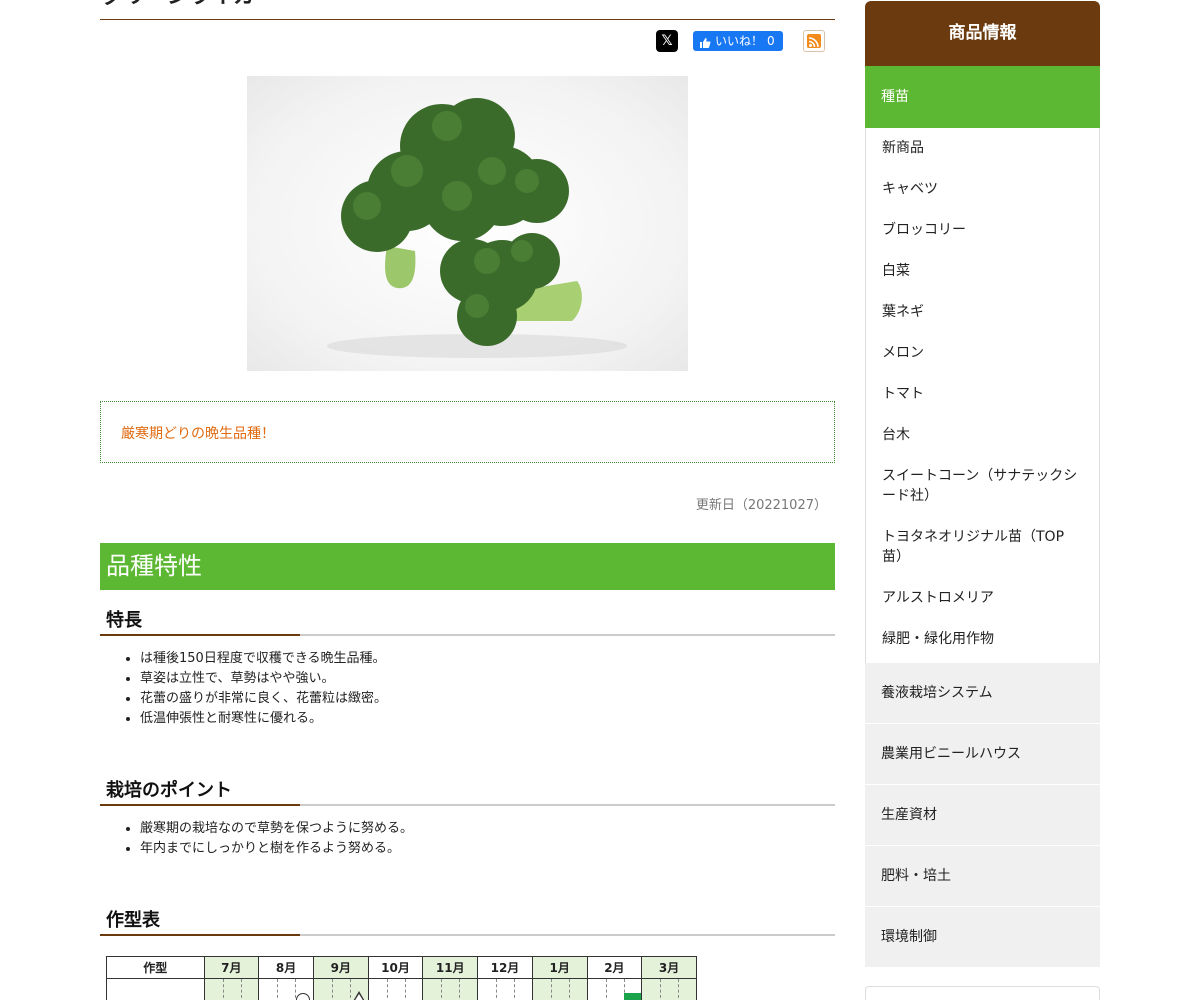 This screenshot has width=1200, height=1000. Describe the element at coordinates (668, 967) in the screenshot. I see `calendar-month: 3月` at that location.